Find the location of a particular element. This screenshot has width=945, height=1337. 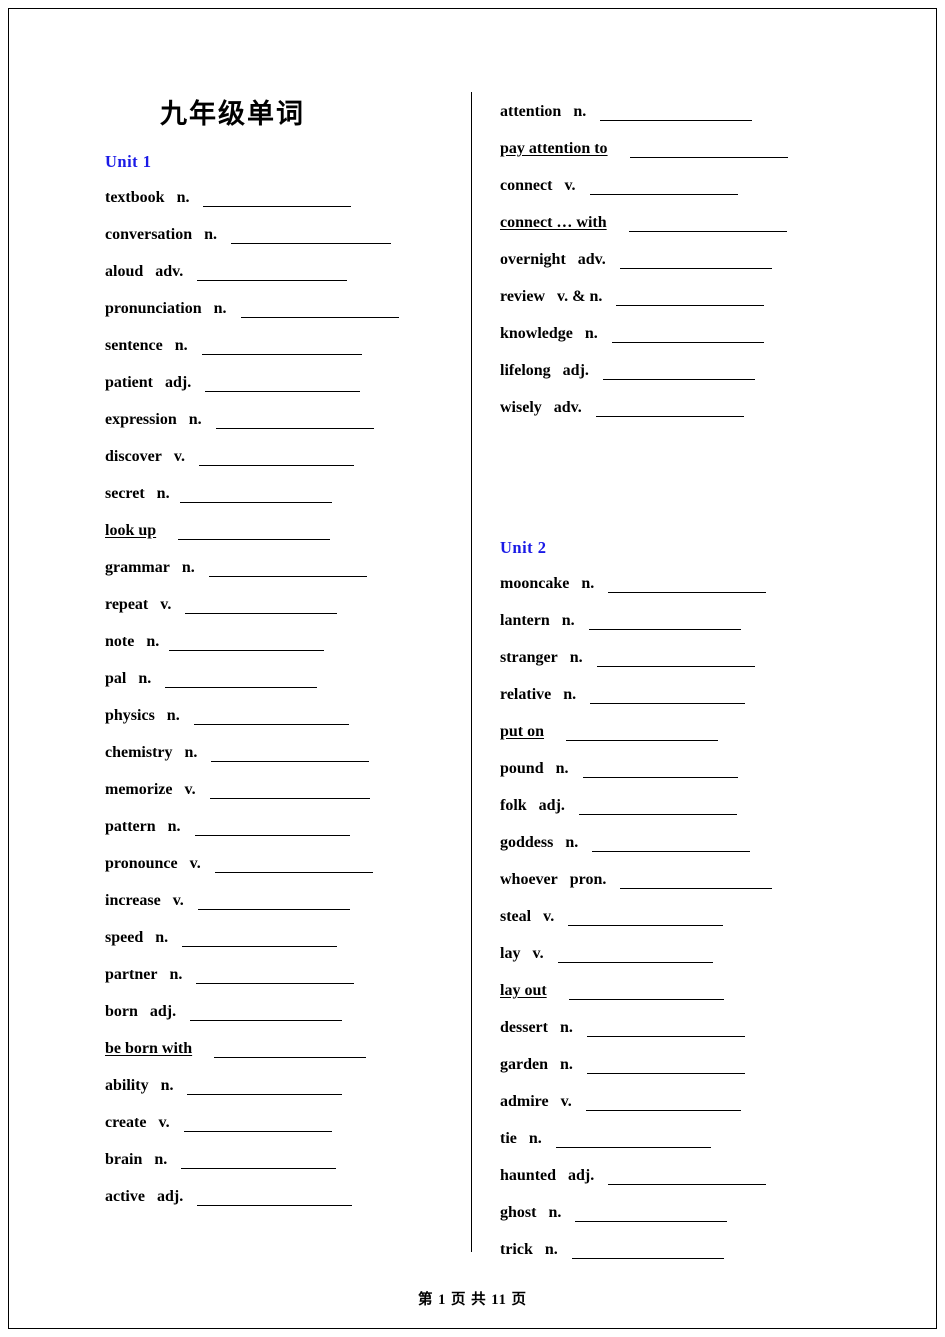

entry-word: repeat is located at coordinates (127, 604).